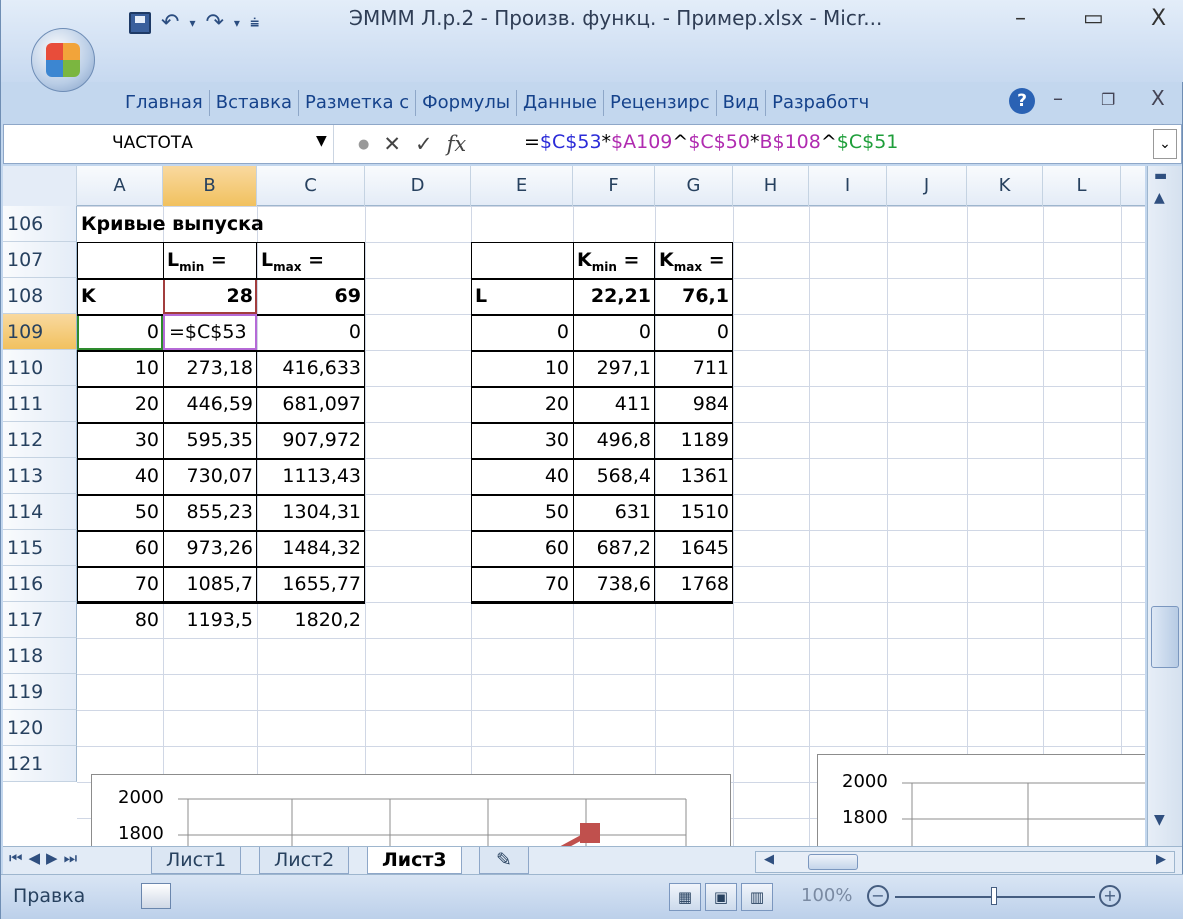 The width and height of the screenshot is (1183, 919). What do you see at coordinates (608, 260) in the screenshot?
I see `kmin-label: Kmin =` at bounding box center [608, 260].